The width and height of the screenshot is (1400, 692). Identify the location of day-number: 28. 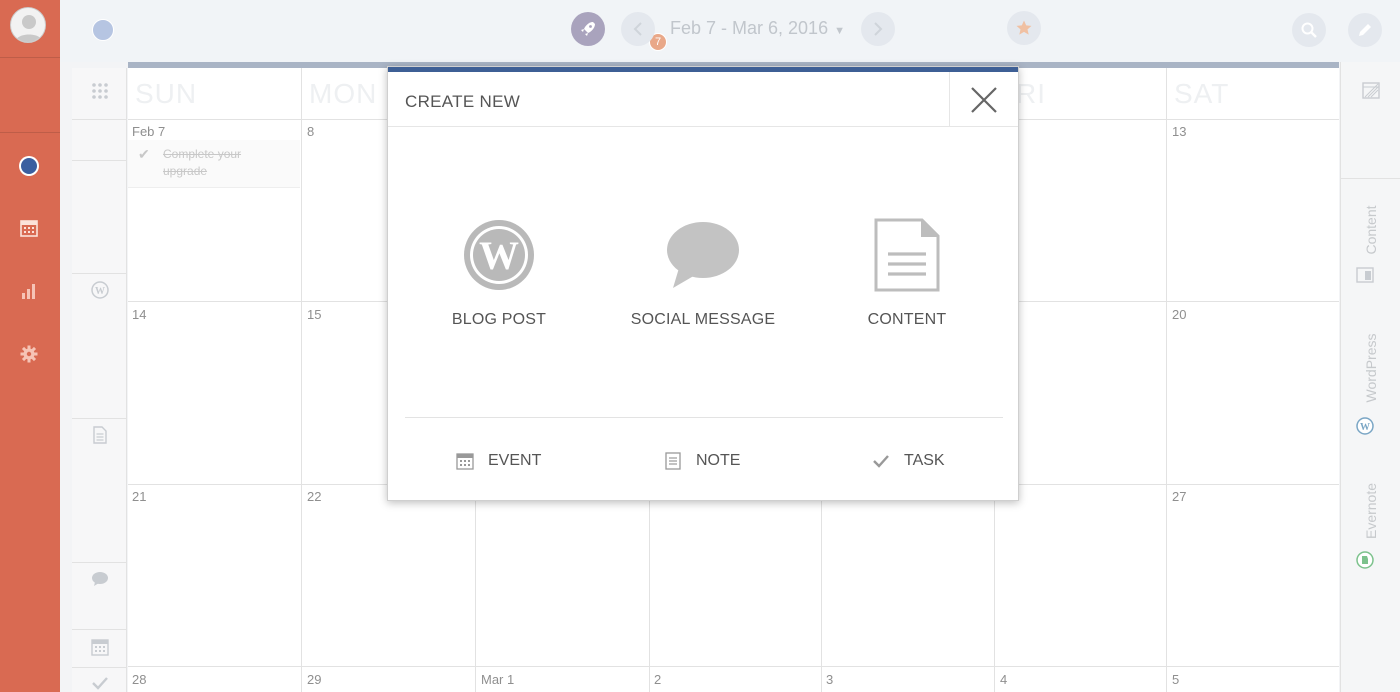
(139, 679).